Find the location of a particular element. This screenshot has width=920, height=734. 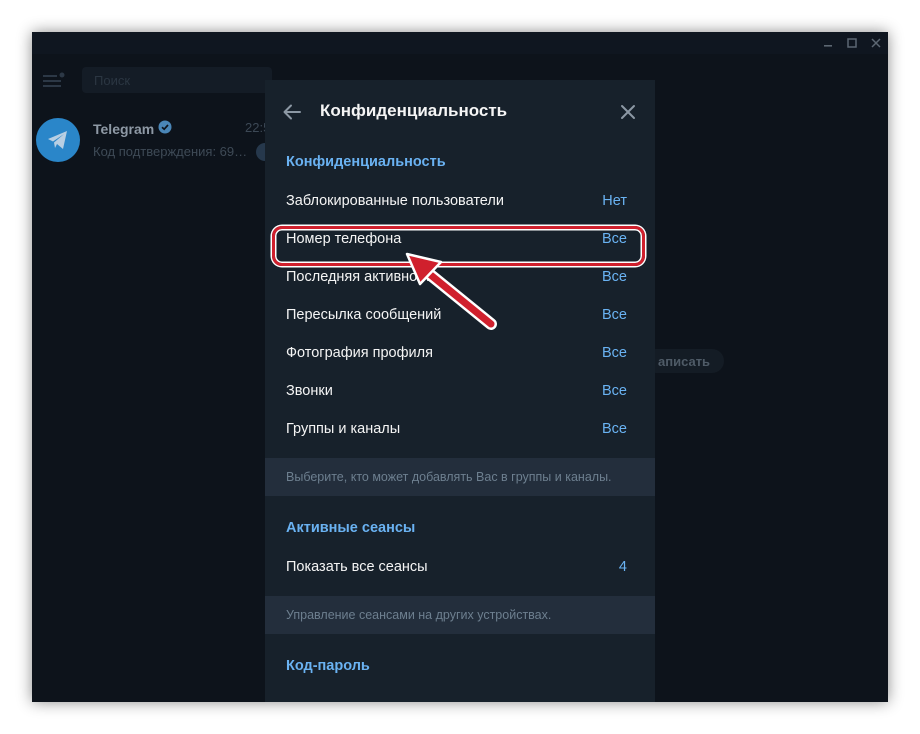

row-groups-channels: Группы и каналы Все is located at coordinates (460, 429).